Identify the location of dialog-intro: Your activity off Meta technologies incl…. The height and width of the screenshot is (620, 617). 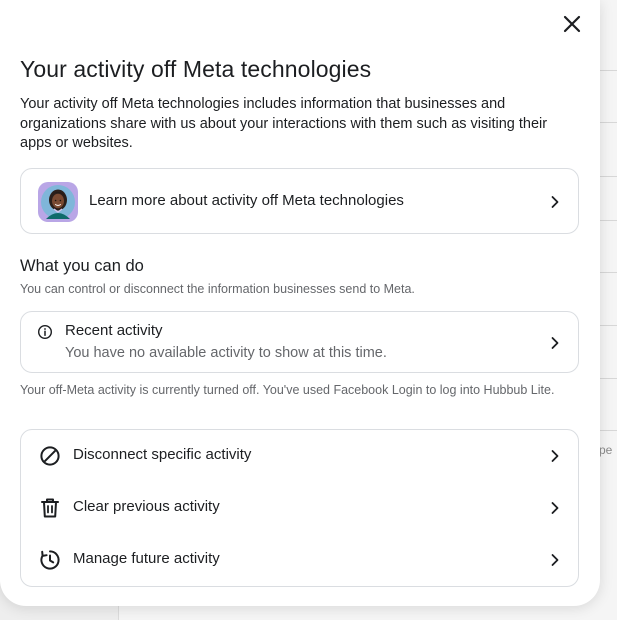
(284, 123).